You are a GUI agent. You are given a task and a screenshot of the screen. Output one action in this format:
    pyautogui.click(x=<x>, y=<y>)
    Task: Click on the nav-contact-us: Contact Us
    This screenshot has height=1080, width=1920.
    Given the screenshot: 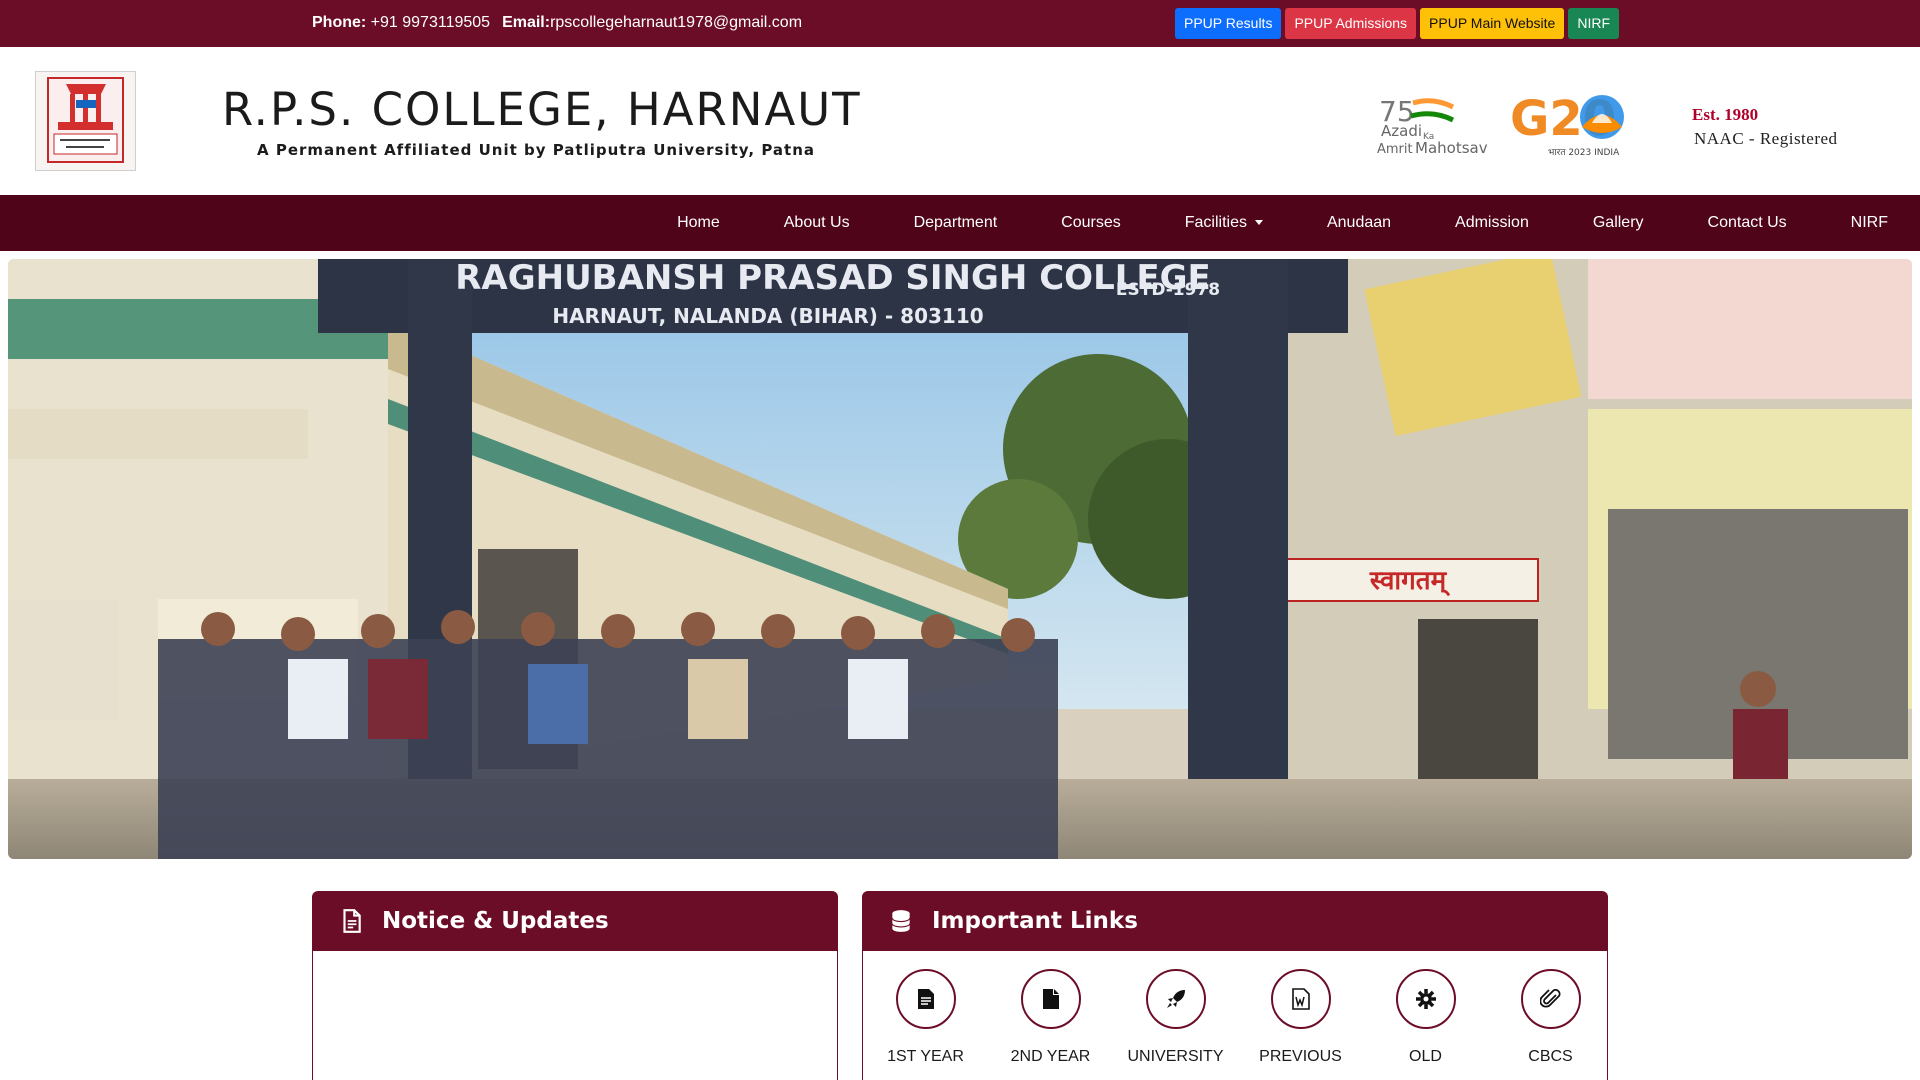 What is the action you would take?
    pyautogui.click(x=1747, y=223)
    